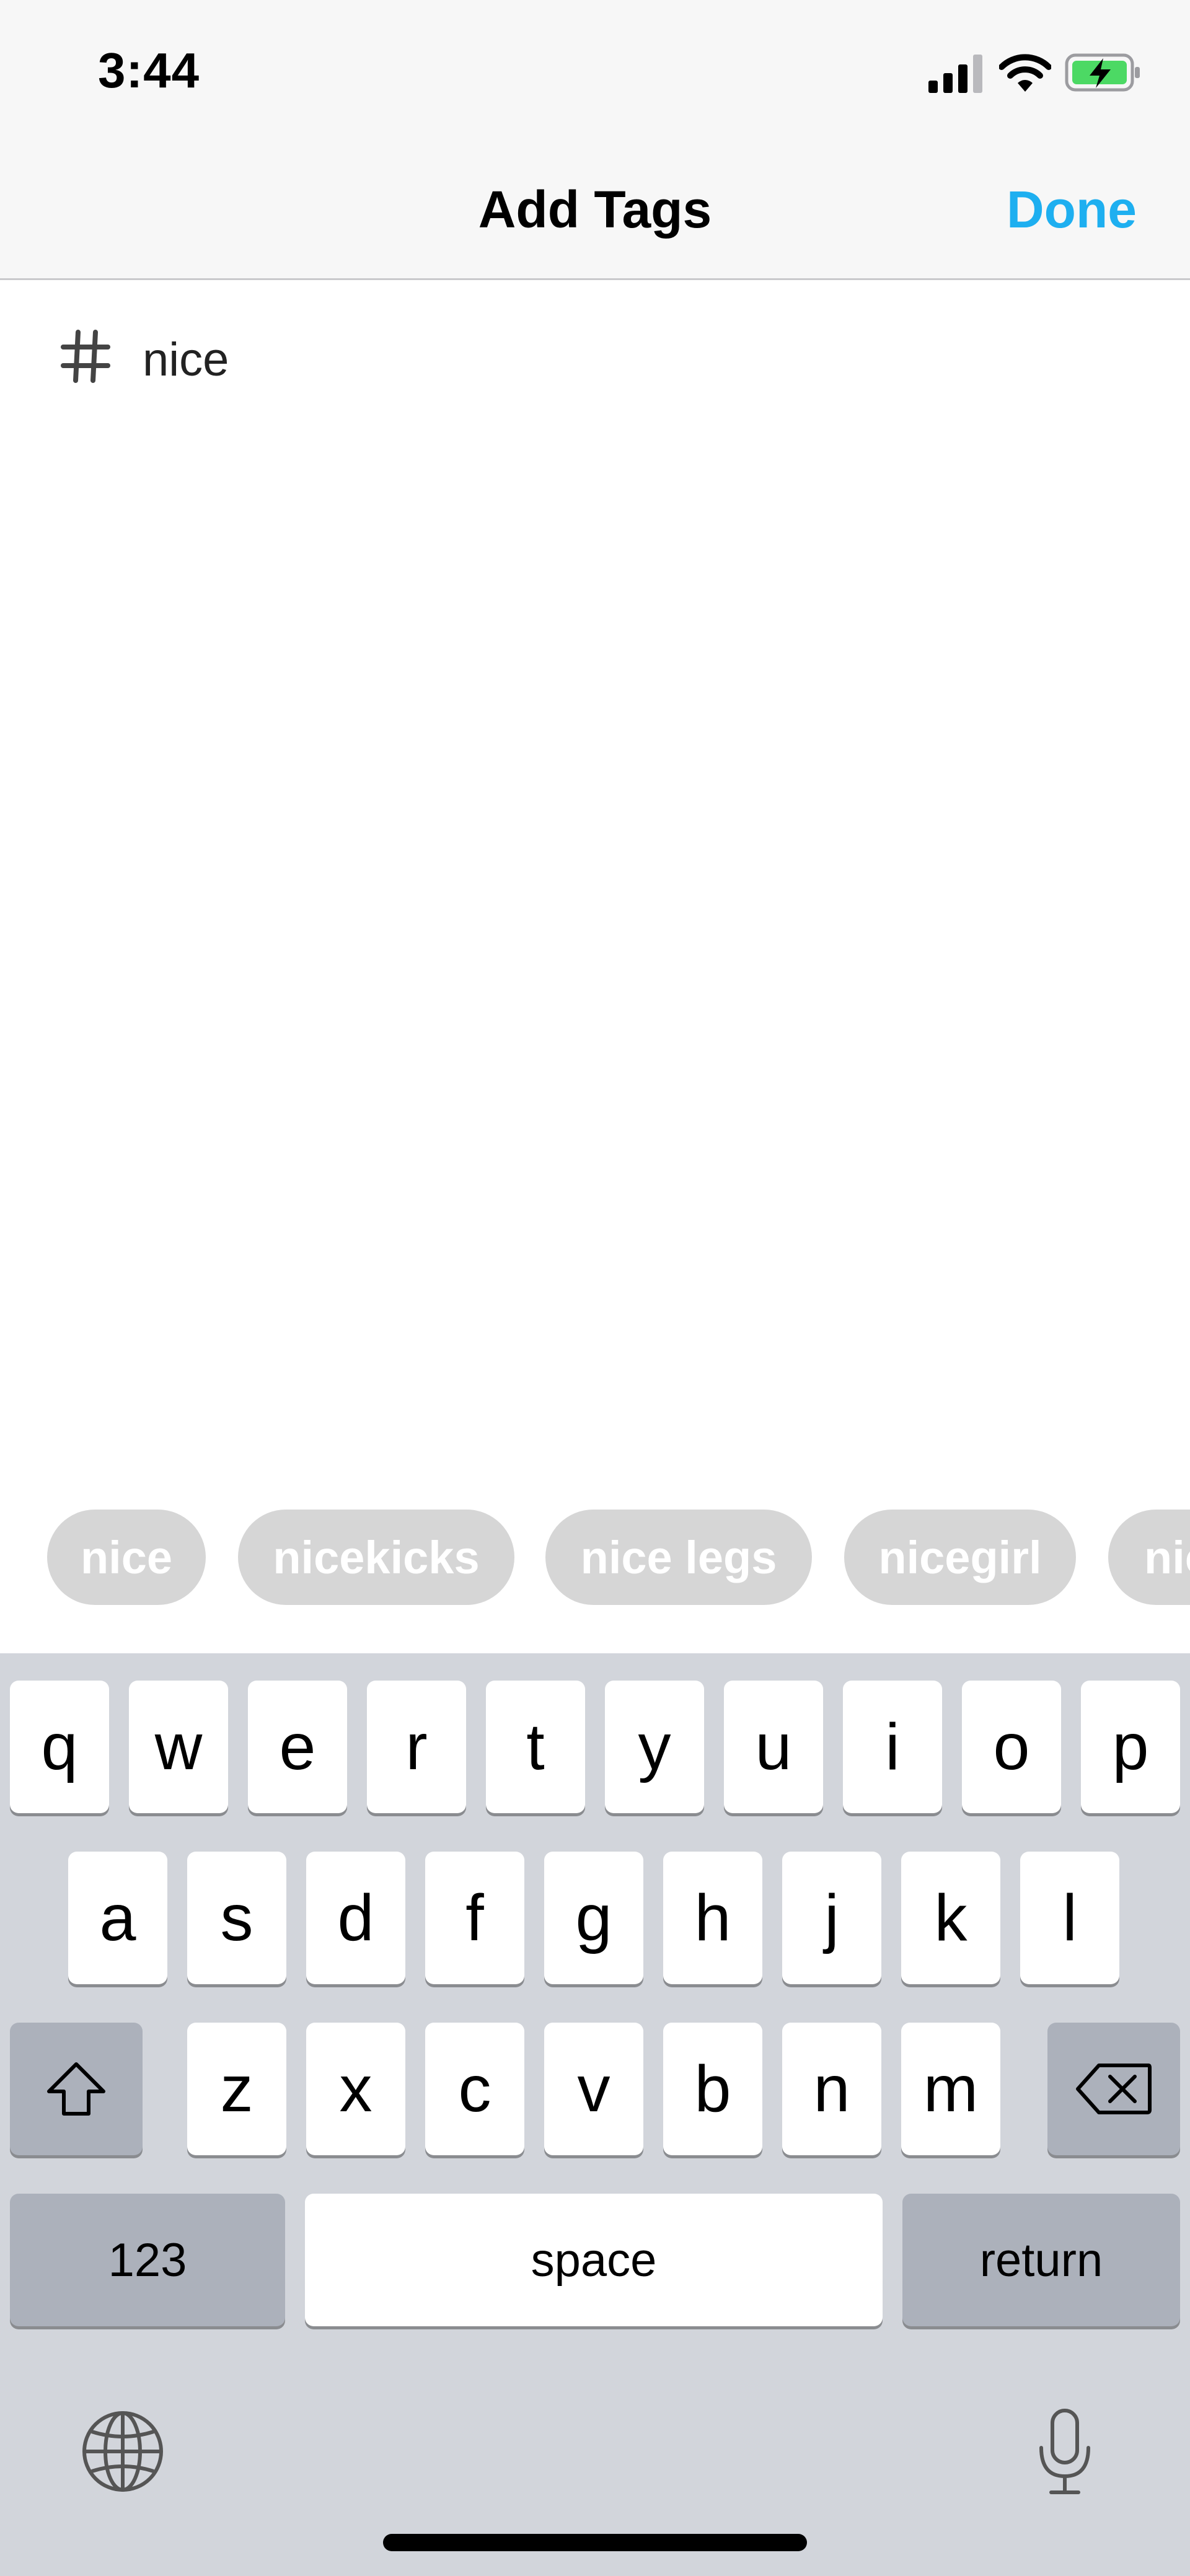 The width and height of the screenshot is (1190, 2576). I want to click on shift-icon, so click(76, 2089).